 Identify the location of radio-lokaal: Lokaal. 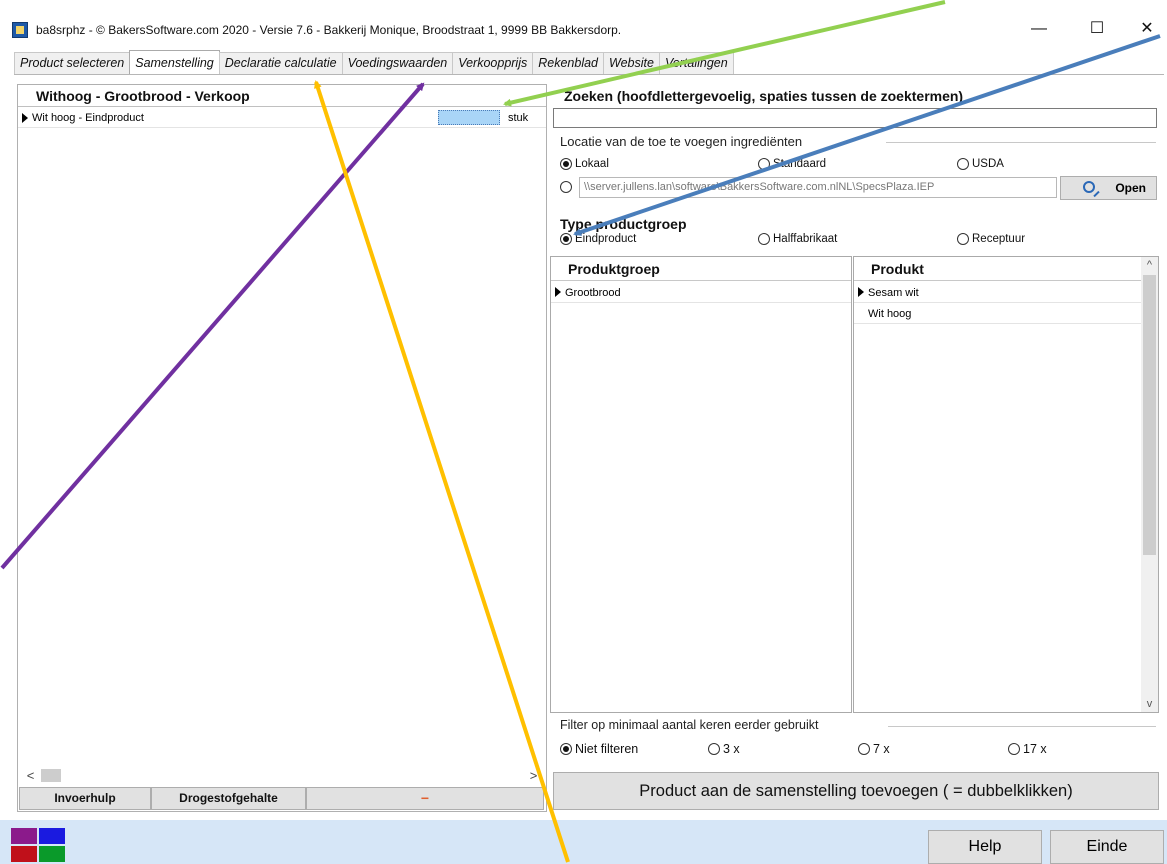
(584, 164).